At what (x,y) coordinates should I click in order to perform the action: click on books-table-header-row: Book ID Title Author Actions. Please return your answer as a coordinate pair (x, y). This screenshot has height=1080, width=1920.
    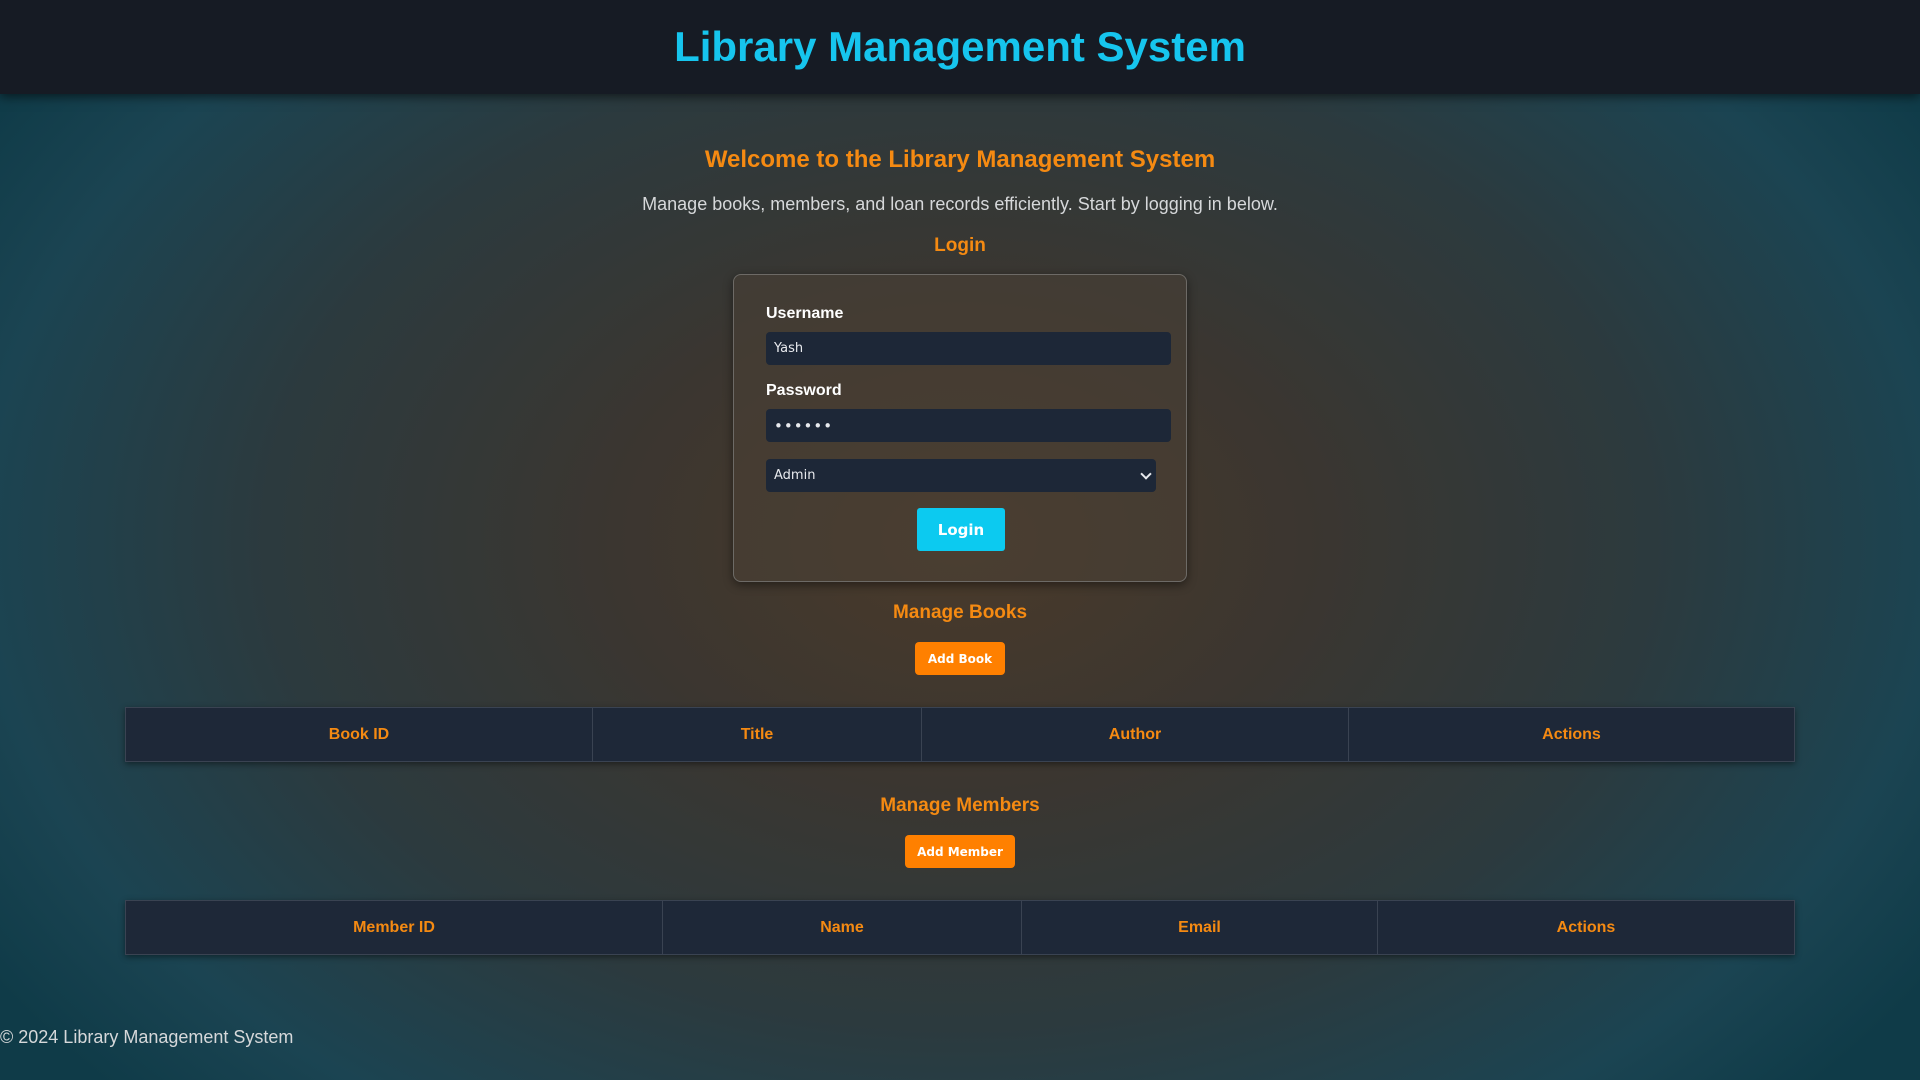
    Looking at the image, I should click on (960, 734).